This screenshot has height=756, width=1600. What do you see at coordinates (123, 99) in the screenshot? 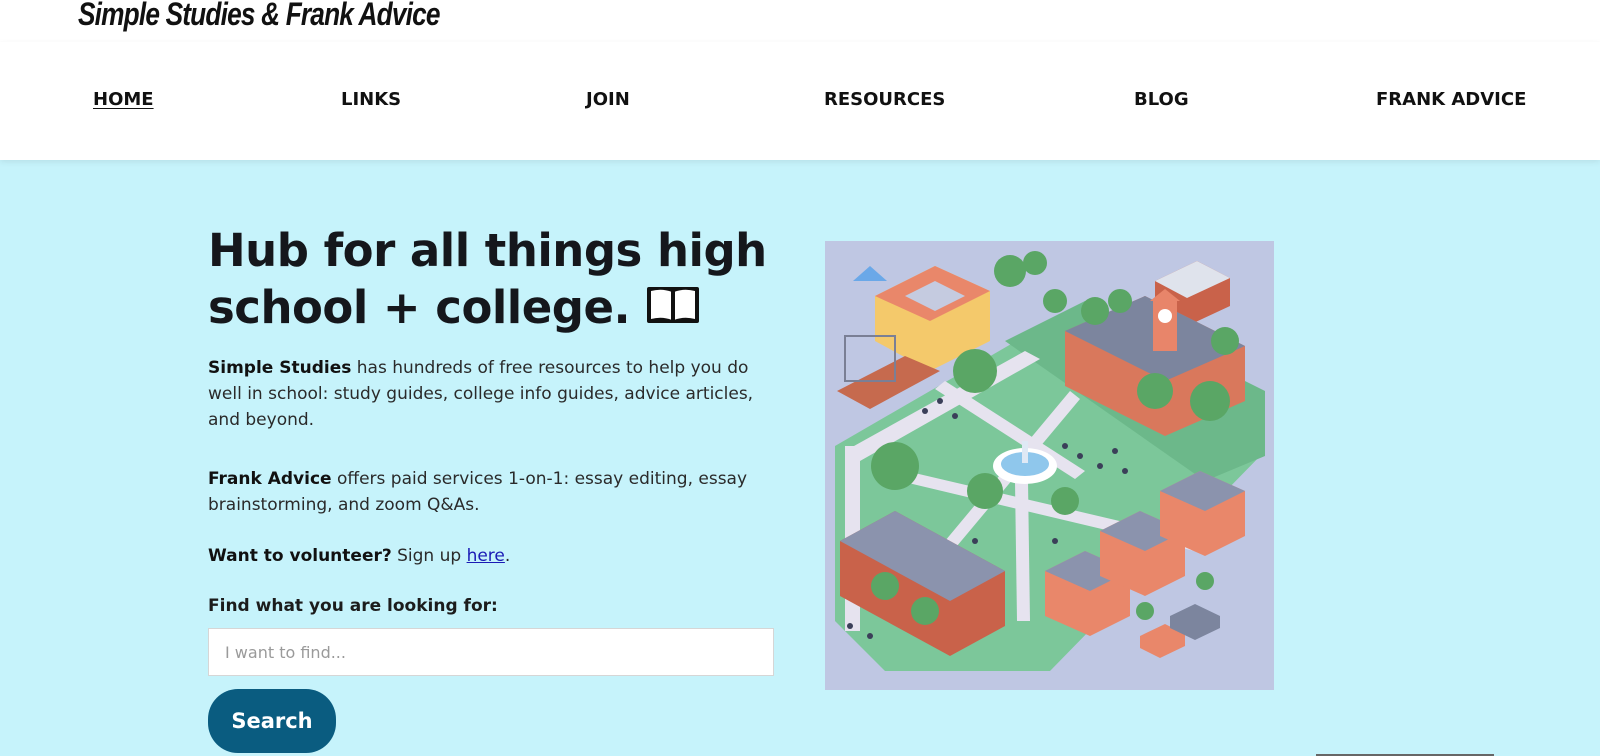
I see `nav-home: HOME` at bounding box center [123, 99].